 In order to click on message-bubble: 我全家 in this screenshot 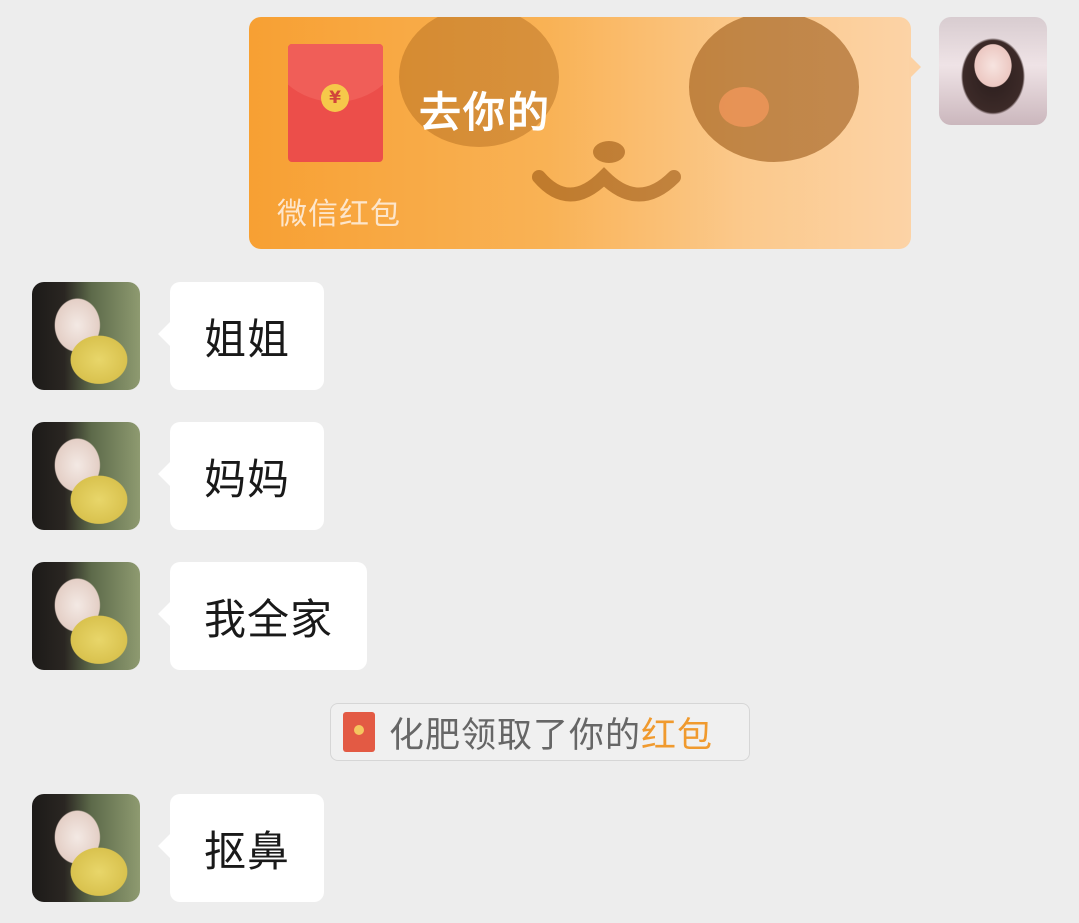, I will do `click(262, 616)`.